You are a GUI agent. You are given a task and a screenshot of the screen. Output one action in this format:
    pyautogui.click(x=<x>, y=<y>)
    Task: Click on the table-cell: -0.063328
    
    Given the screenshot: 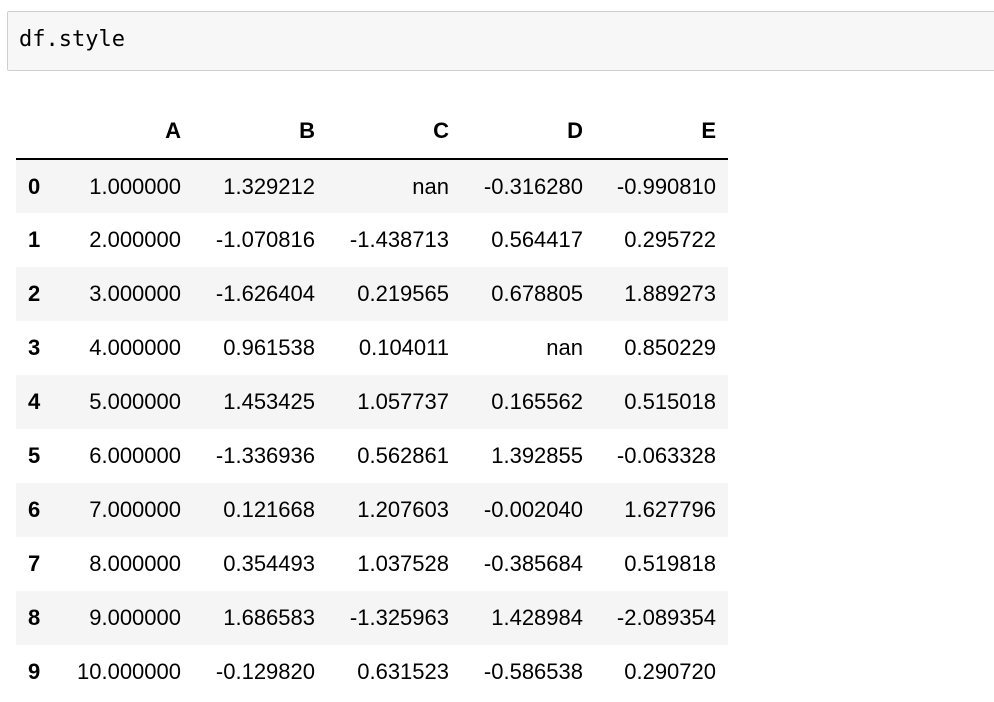 What is the action you would take?
    pyautogui.click(x=666, y=455)
    